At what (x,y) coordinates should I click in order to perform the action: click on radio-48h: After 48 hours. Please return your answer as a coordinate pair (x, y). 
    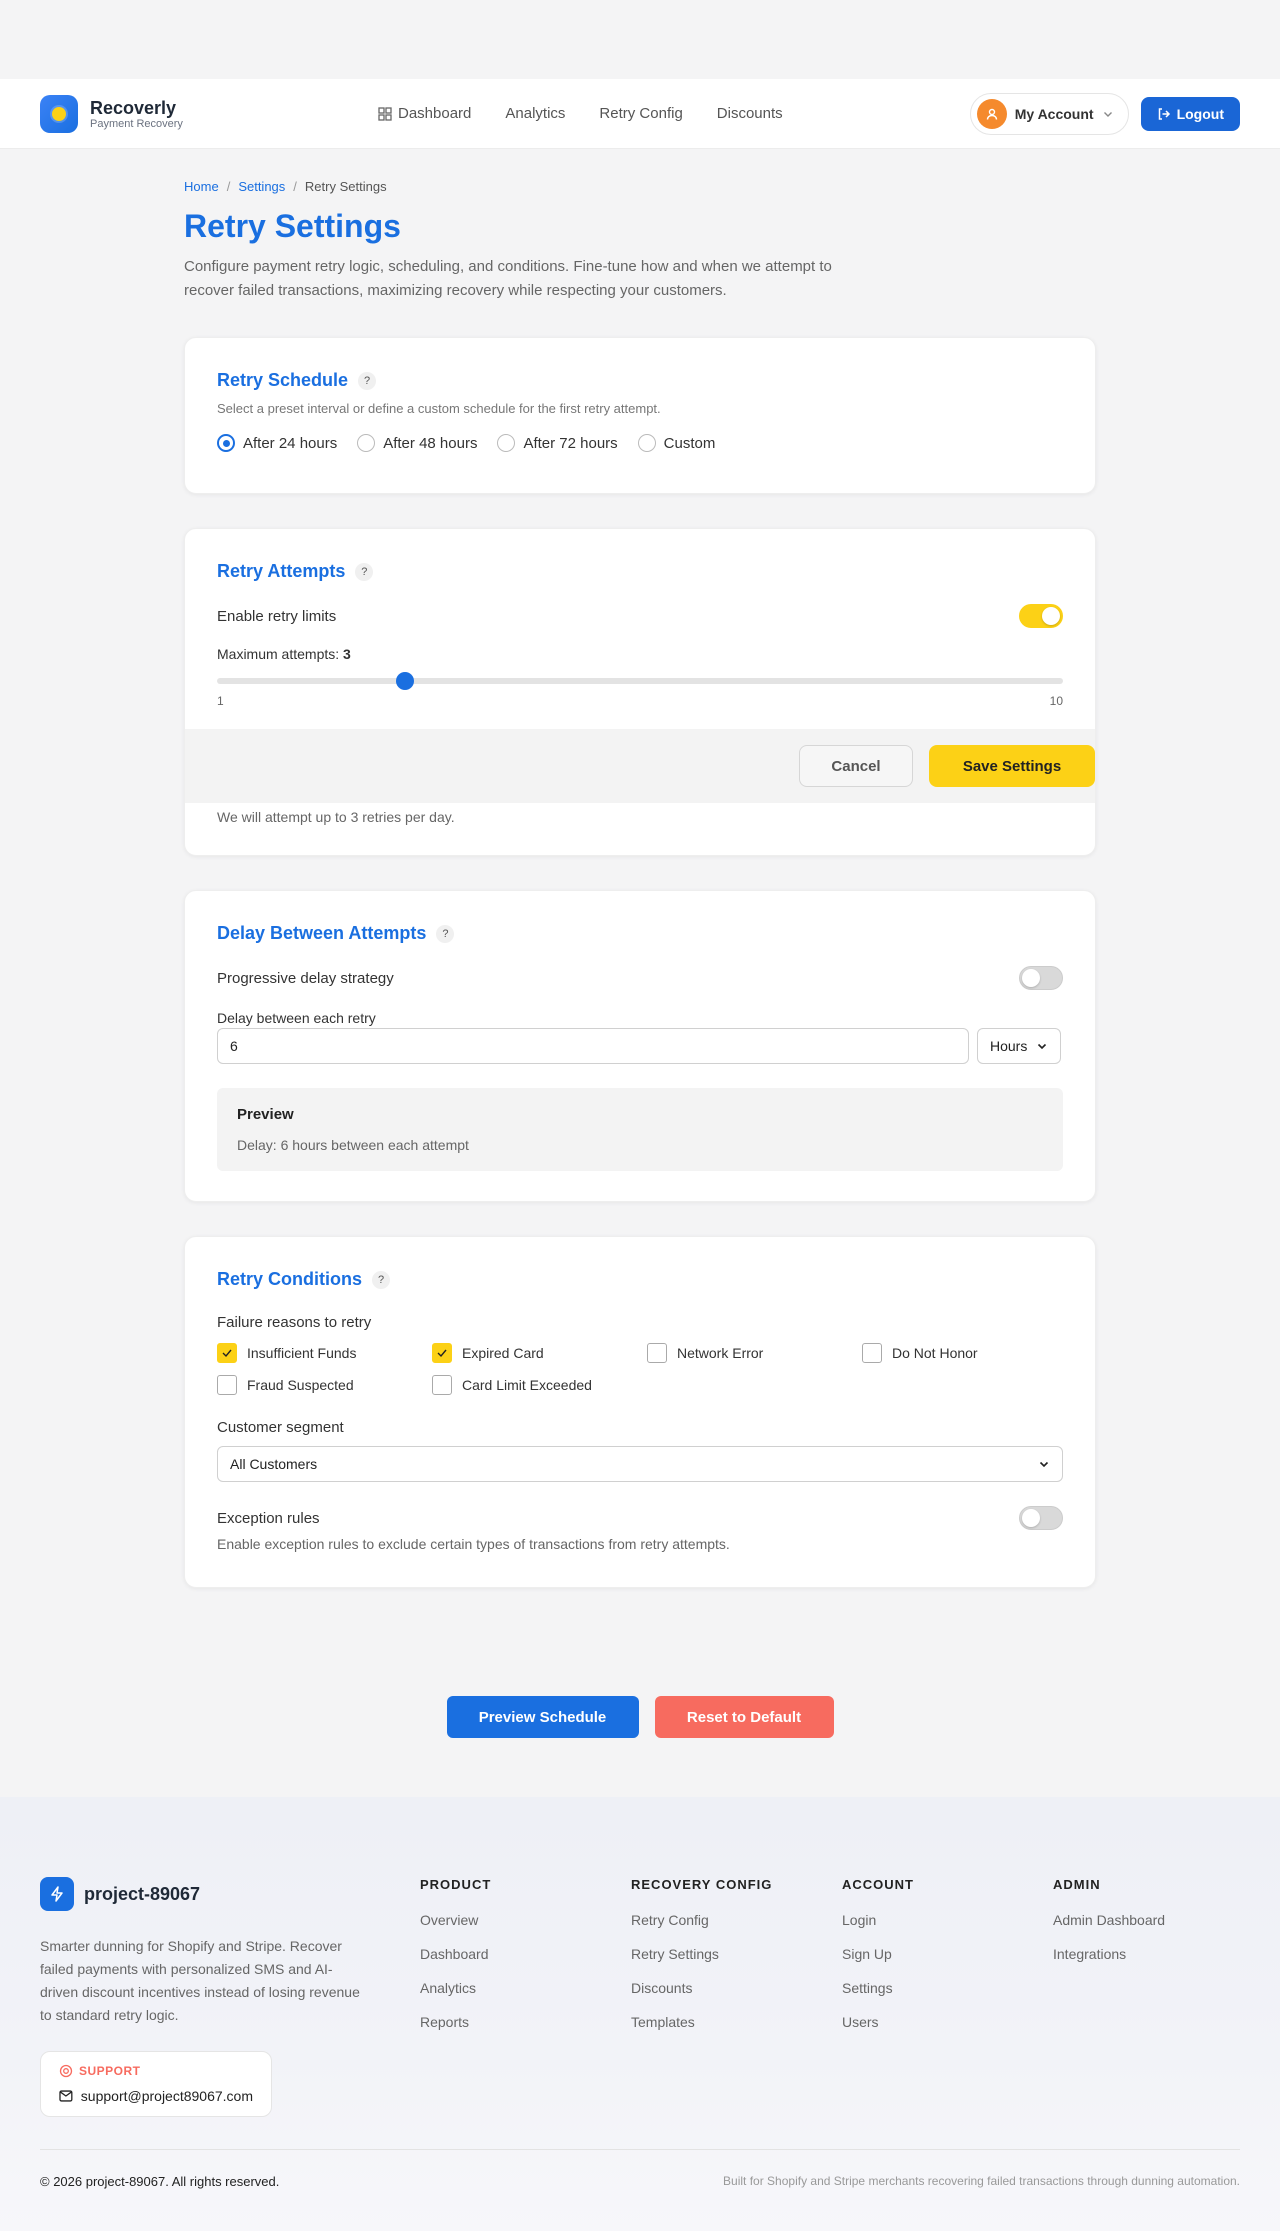
    Looking at the image, I should click on (417, 443).